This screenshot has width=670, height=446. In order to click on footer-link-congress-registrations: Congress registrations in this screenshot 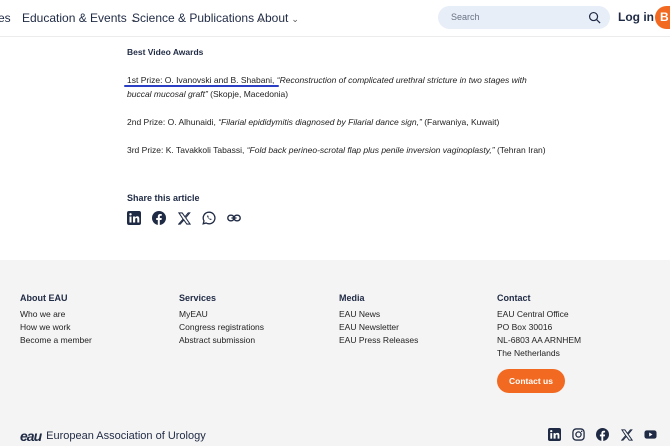, I will do `click(221, 327)`.